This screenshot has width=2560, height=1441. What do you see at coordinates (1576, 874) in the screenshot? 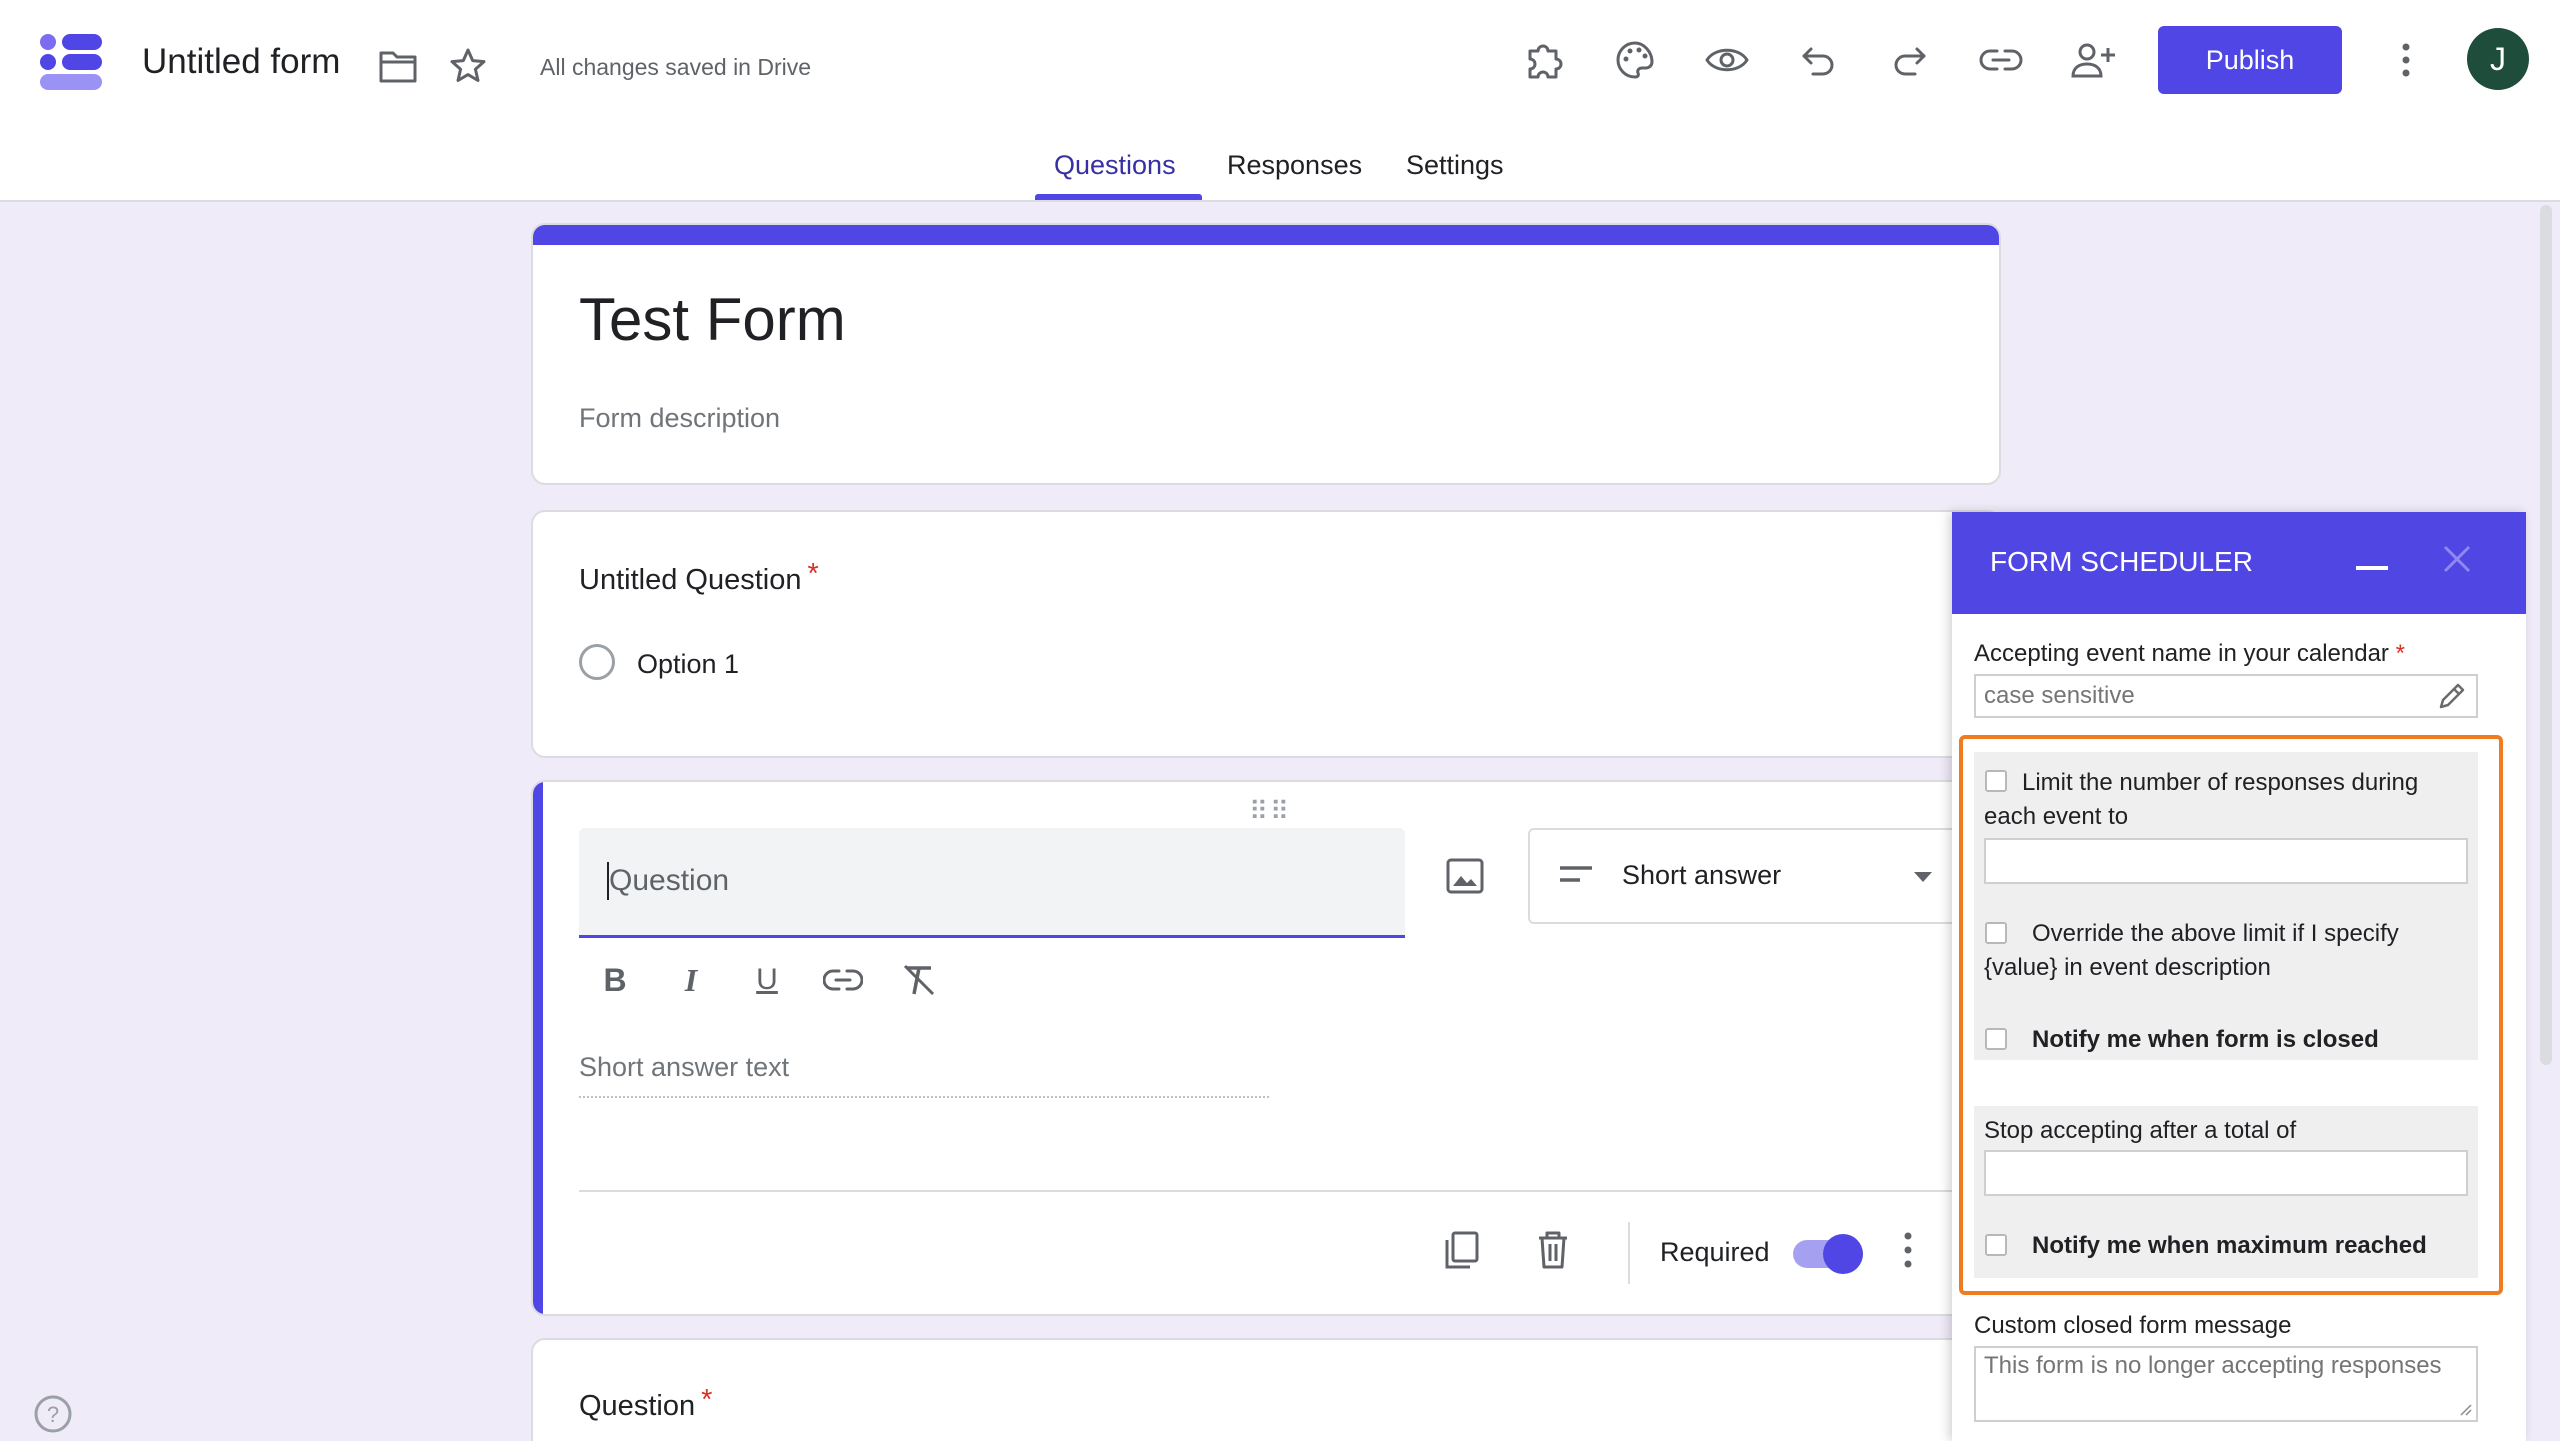
I see `short-answer-icon` at bounding box center [1576, 874].